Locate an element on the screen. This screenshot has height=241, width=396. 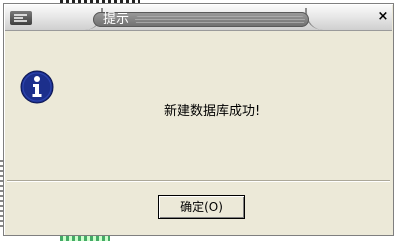
title-stripes is located at coordinates (220, 20).